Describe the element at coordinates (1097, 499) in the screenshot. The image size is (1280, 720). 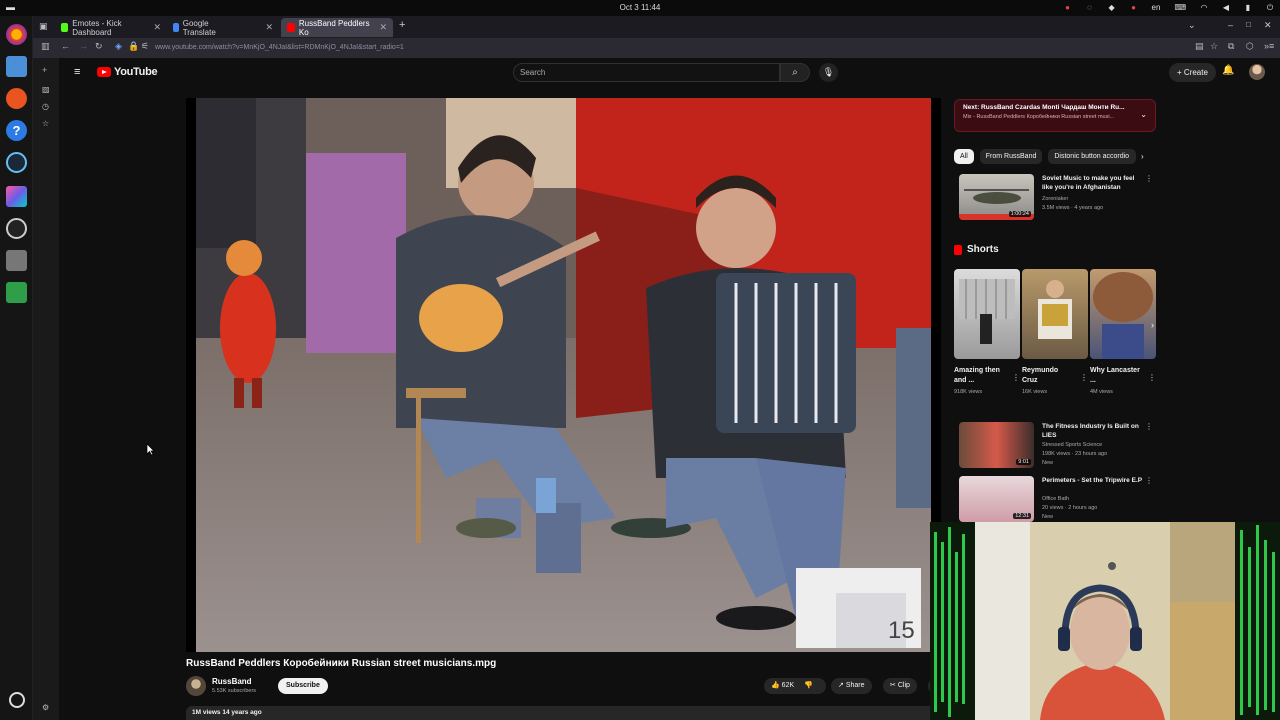
I see `rec-channel: Office Bath` at that location.